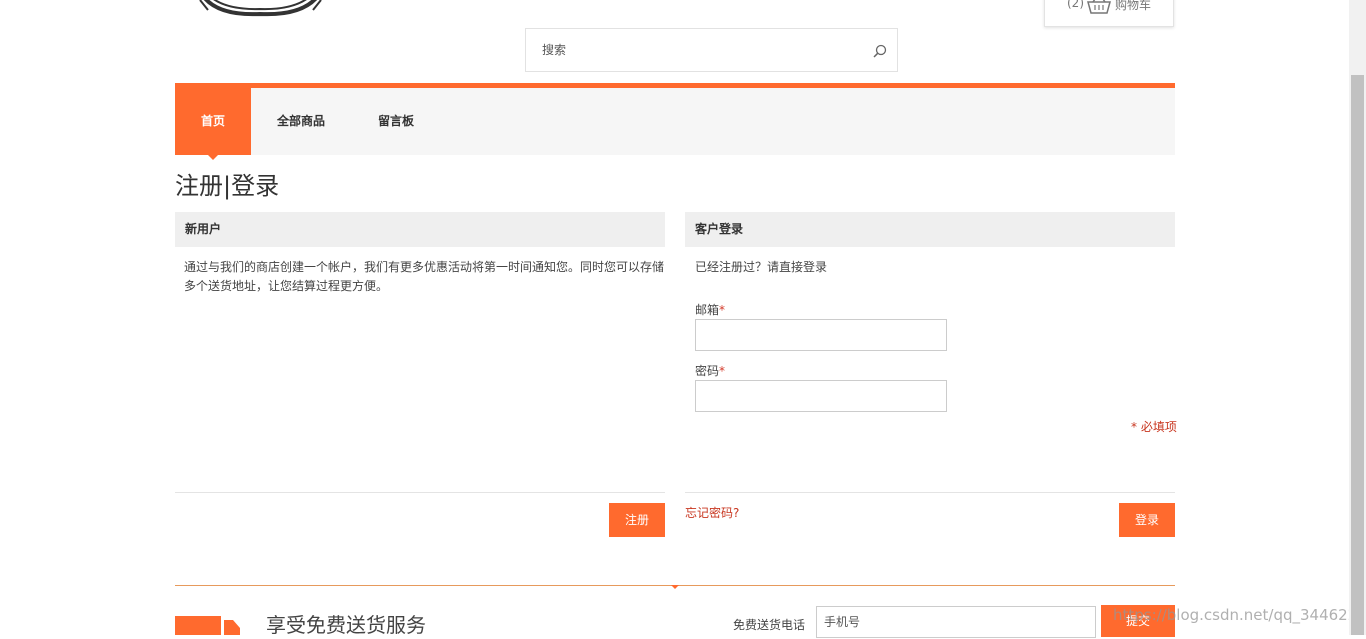 The height and width of the screenshot is (639, 1366). Describe the element at coordinates (213, 124) in the screenshot. I see `nav-item-home: 首页` at that location.